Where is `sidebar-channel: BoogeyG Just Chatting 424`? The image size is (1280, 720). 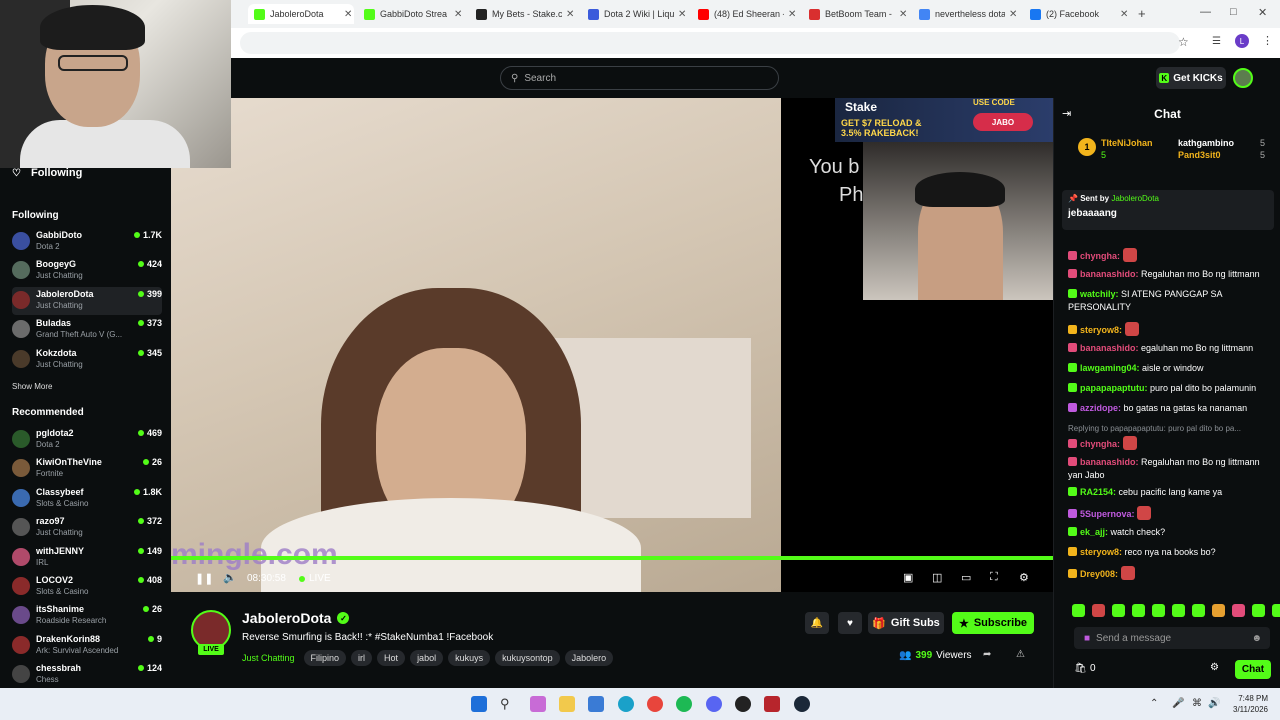 sidebar-channel: BoogeyG Just Chatting 424 is located at coordinates (87, 271).